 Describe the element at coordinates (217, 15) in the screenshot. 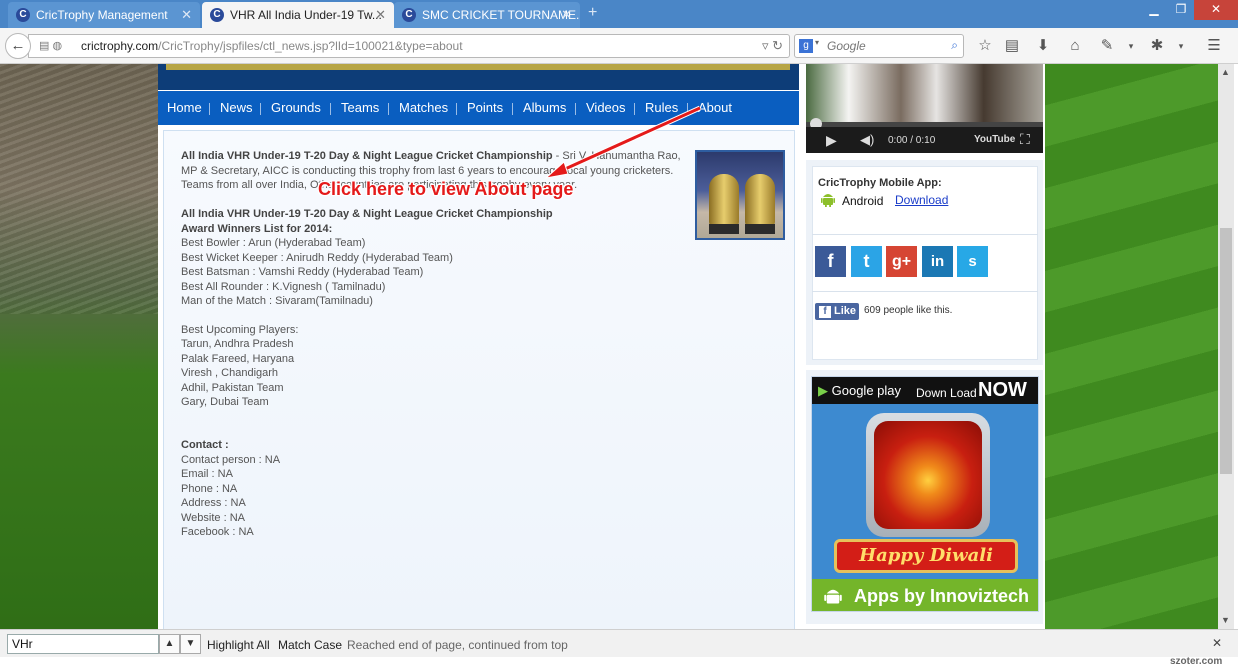

I see `crictrophy-favicon-icon: C` at that location.